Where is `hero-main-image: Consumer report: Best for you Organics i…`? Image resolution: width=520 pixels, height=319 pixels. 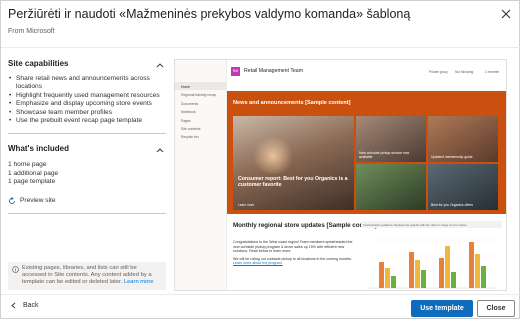
hero-main-image: Consumer report: Best for you Organics i… is located at coordinates (293, 163).